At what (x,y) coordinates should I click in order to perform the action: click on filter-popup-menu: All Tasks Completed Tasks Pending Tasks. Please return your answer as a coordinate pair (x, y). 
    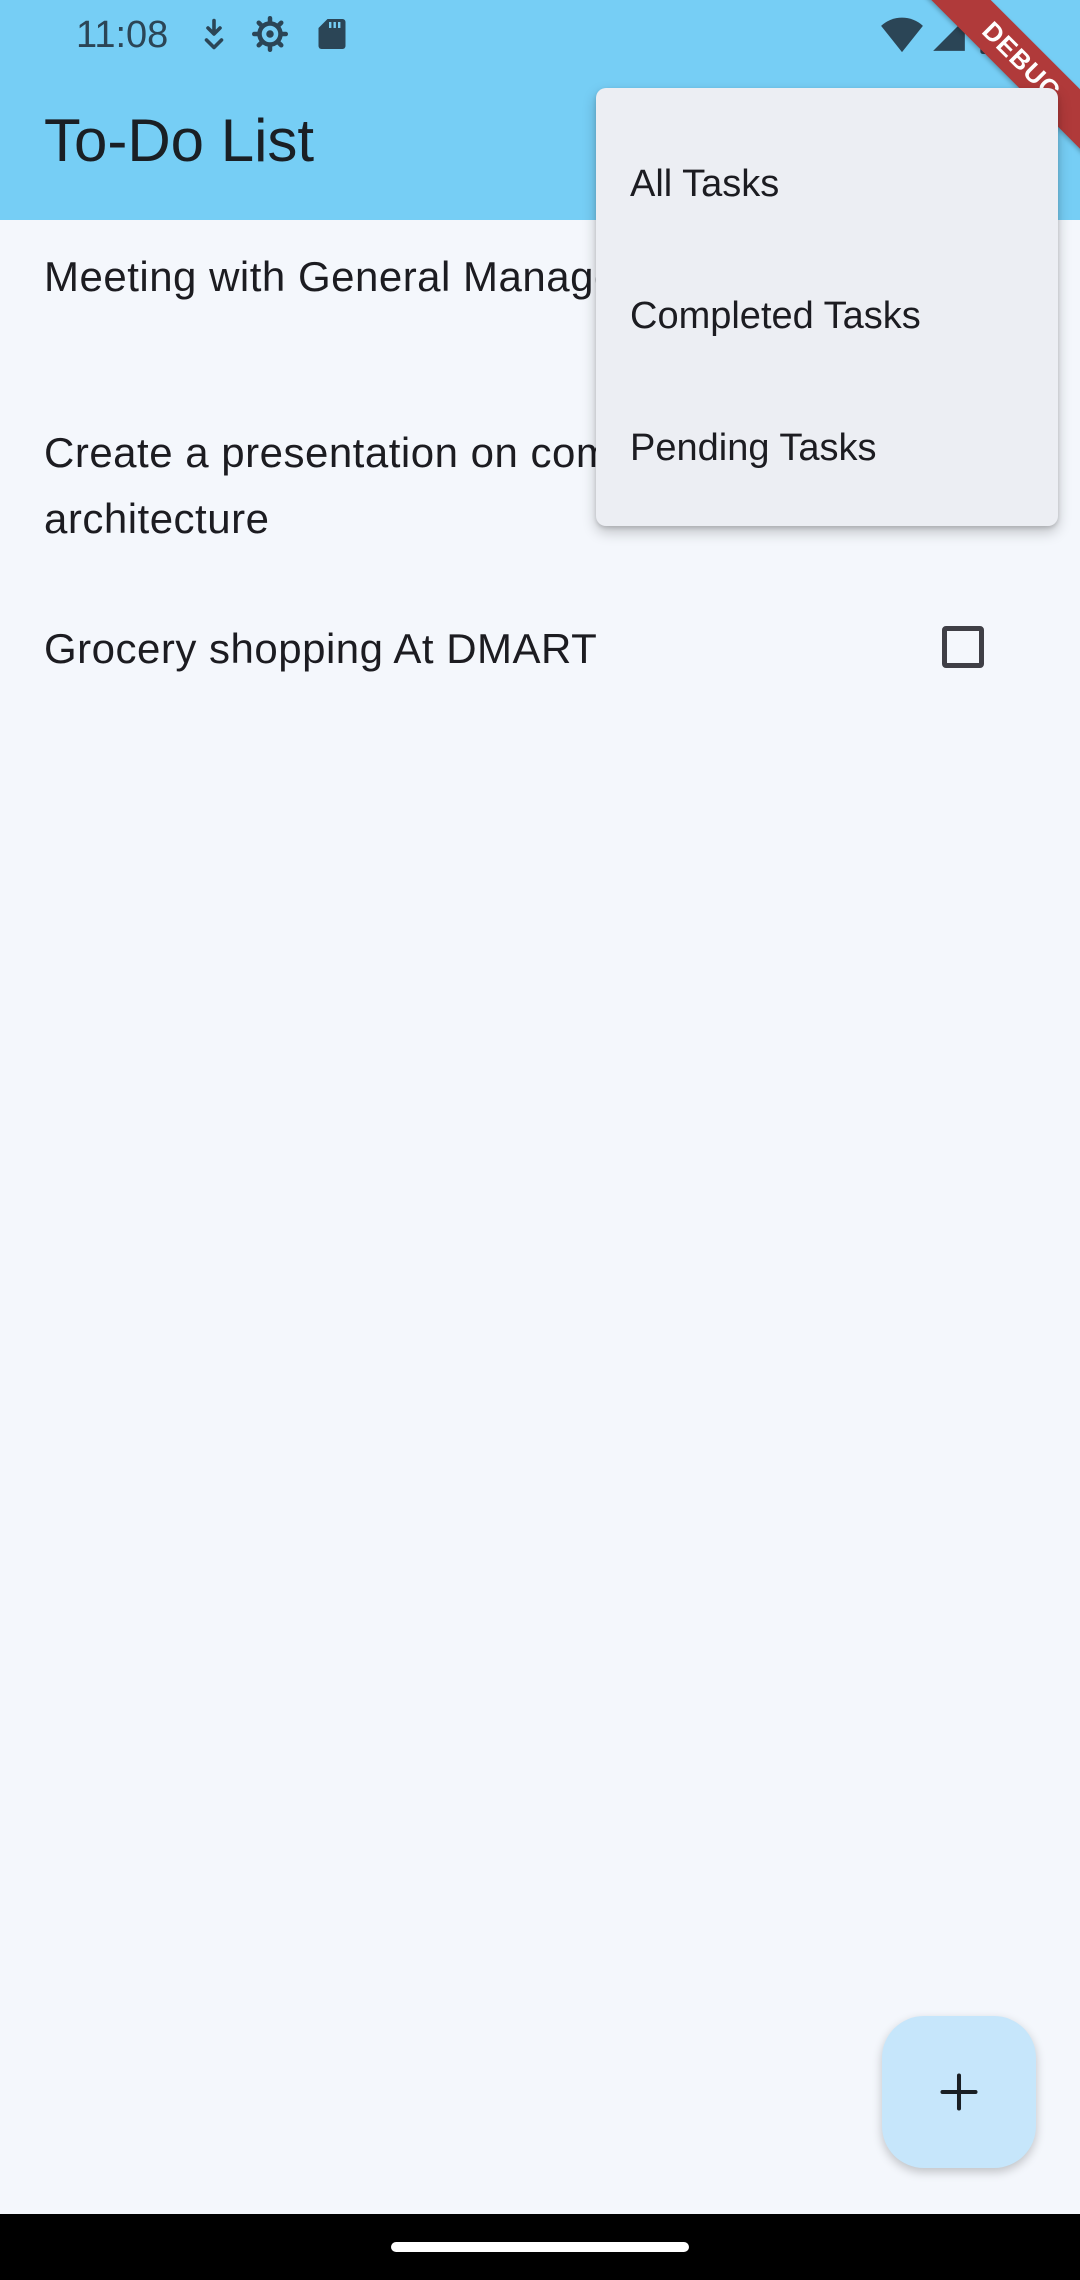
    Looking at the image, I should click on (827, 307).